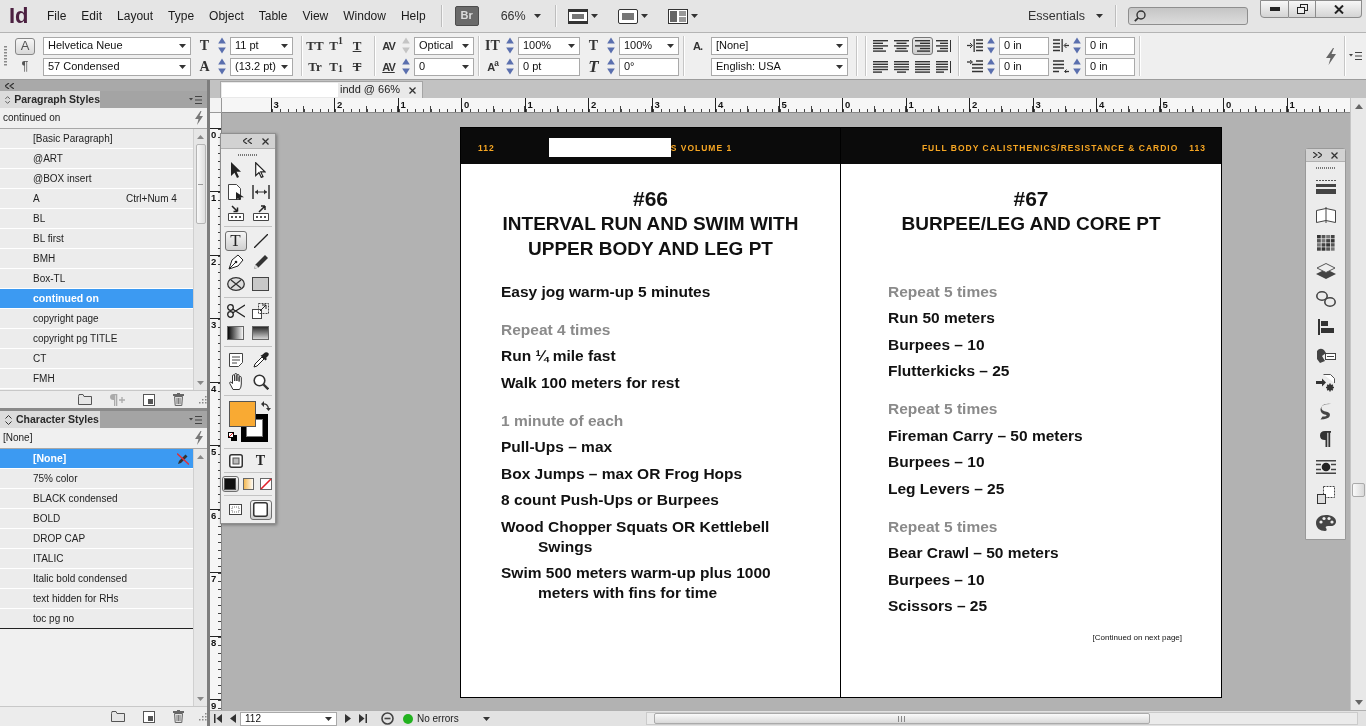 This screenshot has height=726, width=1366. What do you see at coordinates (96, 559) in the screenshot?
I see `style-list-item: ITALIC` at bounding box center [96, 559].